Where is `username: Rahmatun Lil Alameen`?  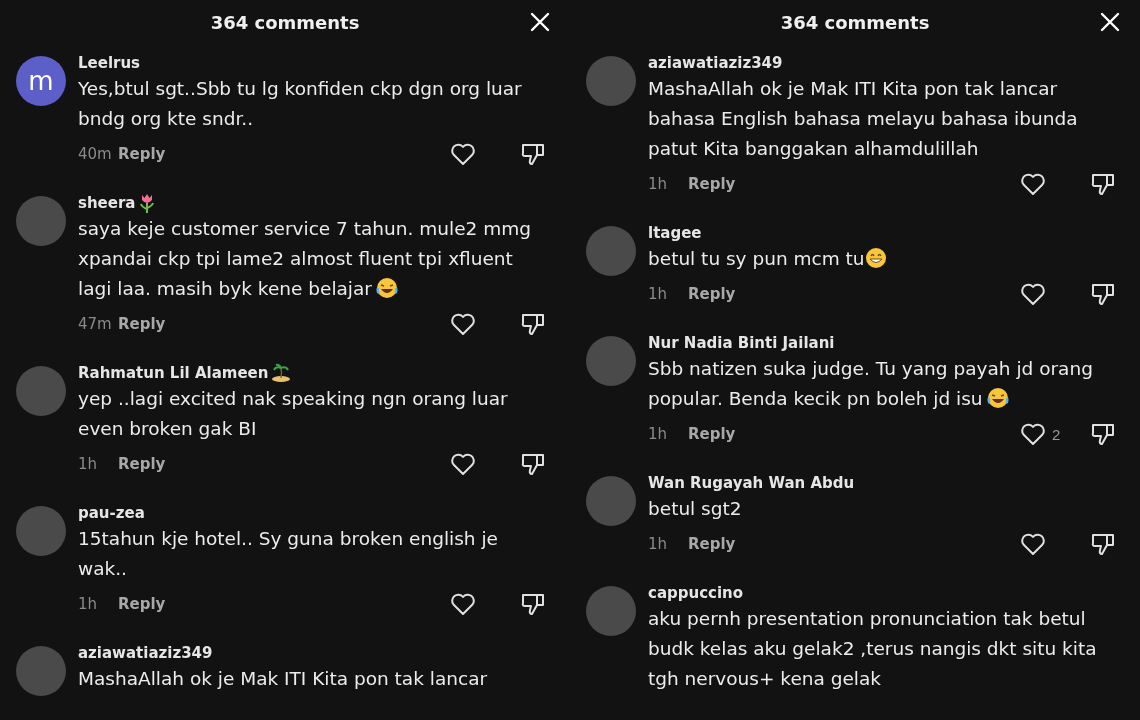
username: Rahmatun Lil Alameen is located at coordinates (173, 373).